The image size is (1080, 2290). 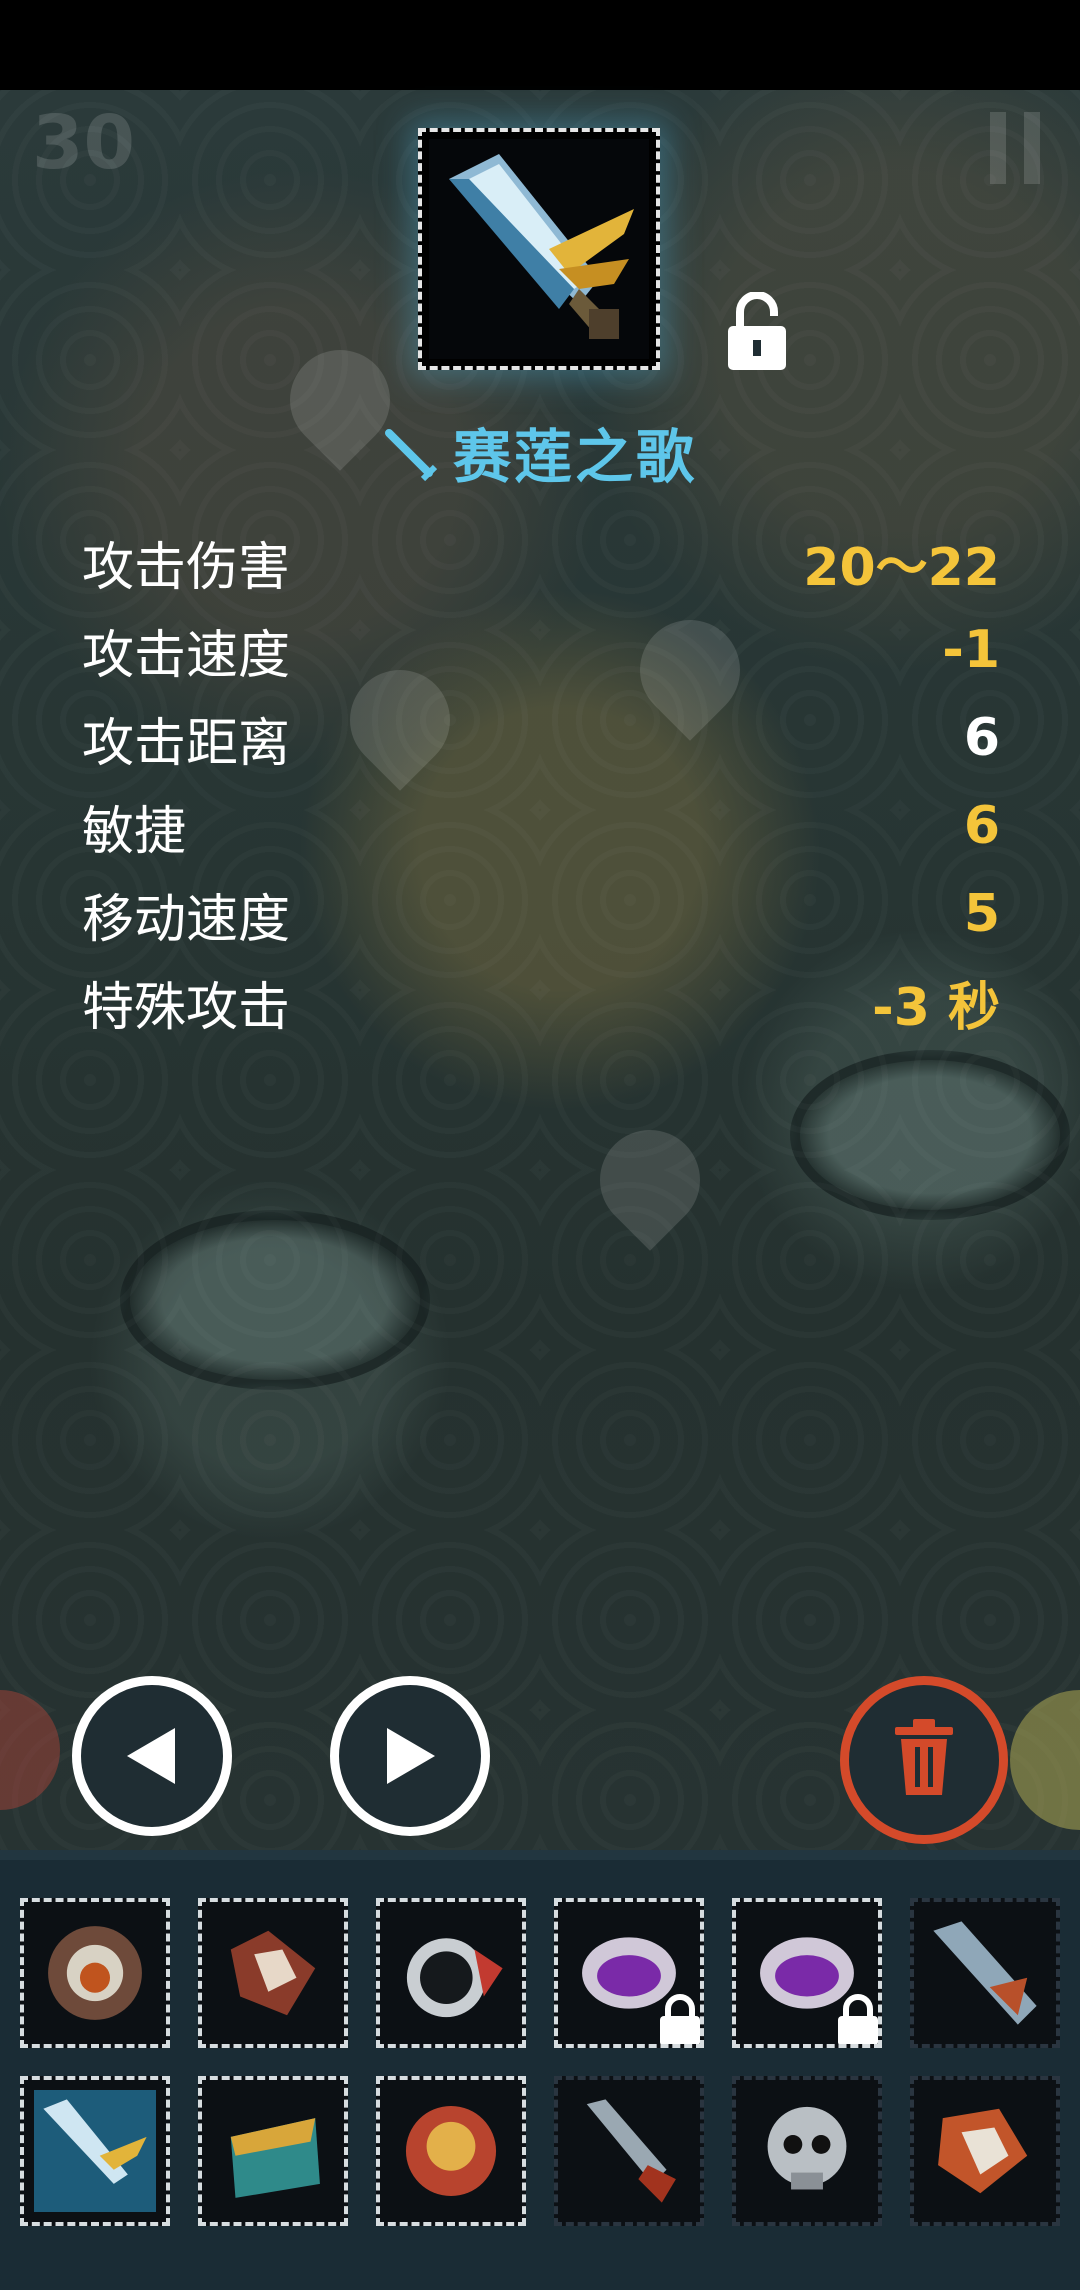 What do you see at coordinates (541, 738) in the screenshot?
I see `stat-row-attack-range: 攻击距离 6` at bounding box center [541, 738].